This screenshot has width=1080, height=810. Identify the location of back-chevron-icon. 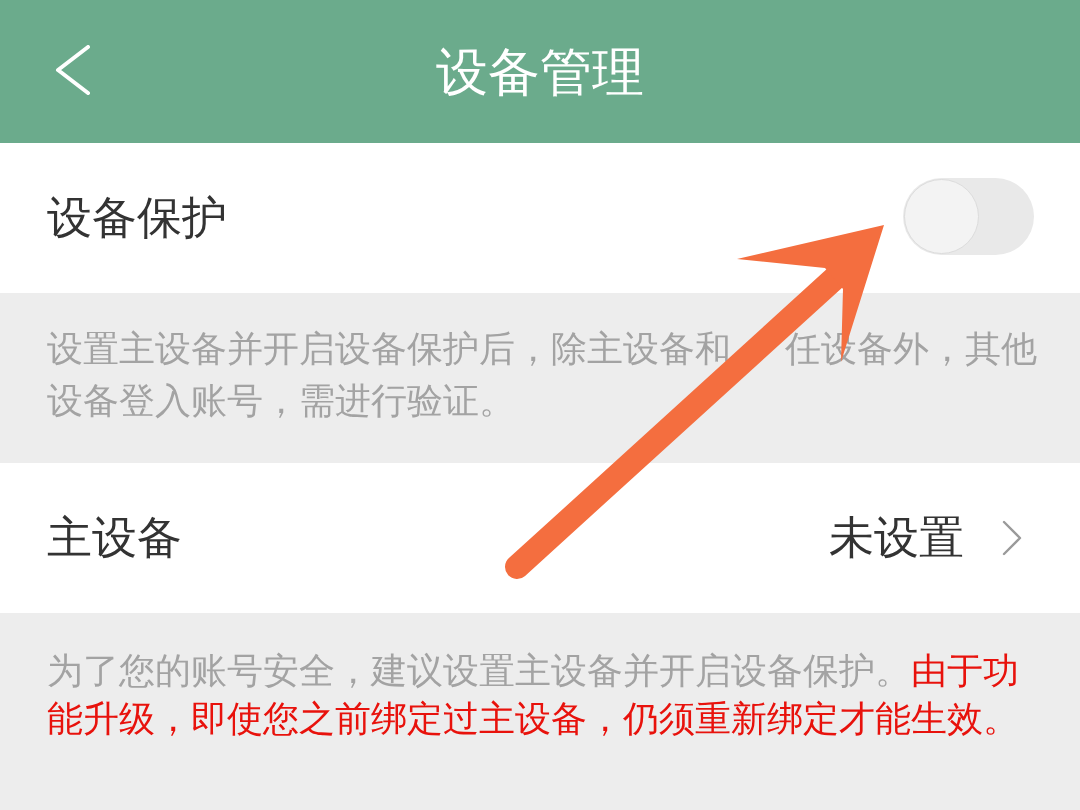
(73, 70).